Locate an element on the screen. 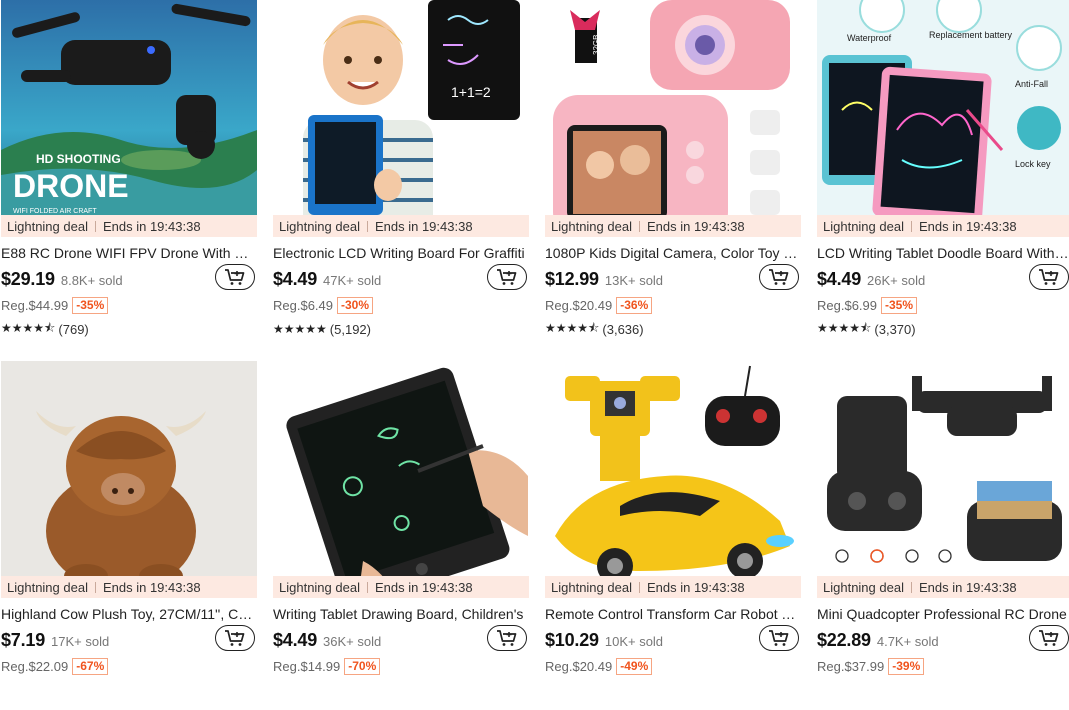 Image resolution: width=1069 pixels, height=710 pixels. regular-price-row: Reg.$37.99 -39% is located at coordinates (943, 666).